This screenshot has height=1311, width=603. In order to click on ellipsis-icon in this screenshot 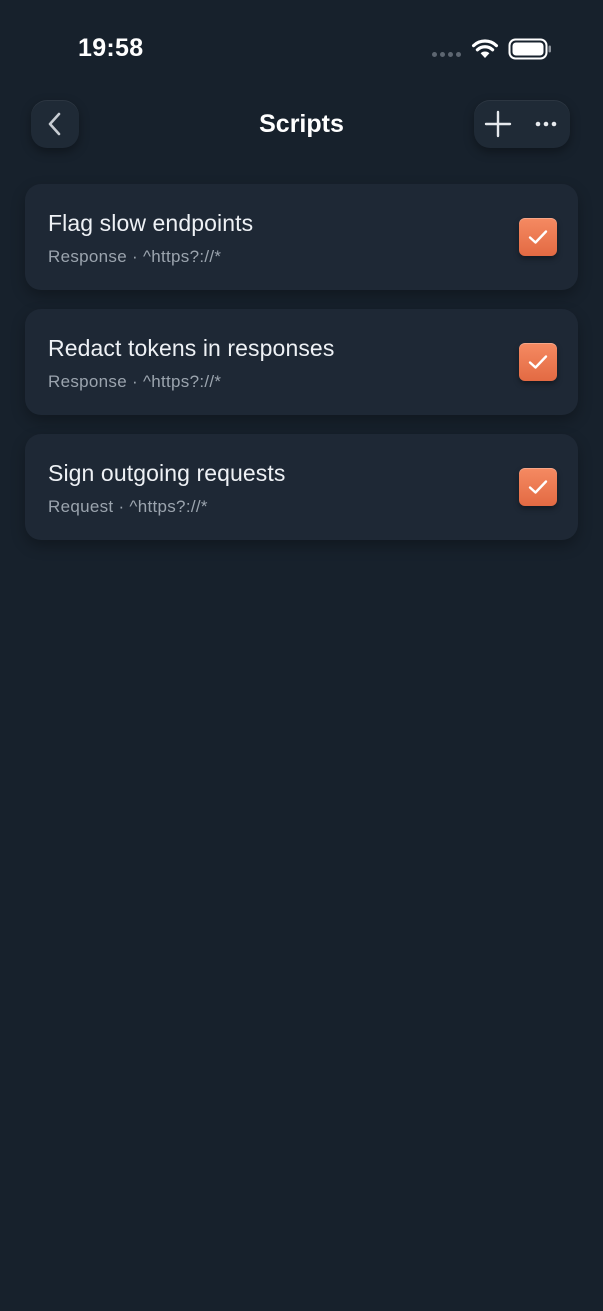, I will do `click(546, 124)`.